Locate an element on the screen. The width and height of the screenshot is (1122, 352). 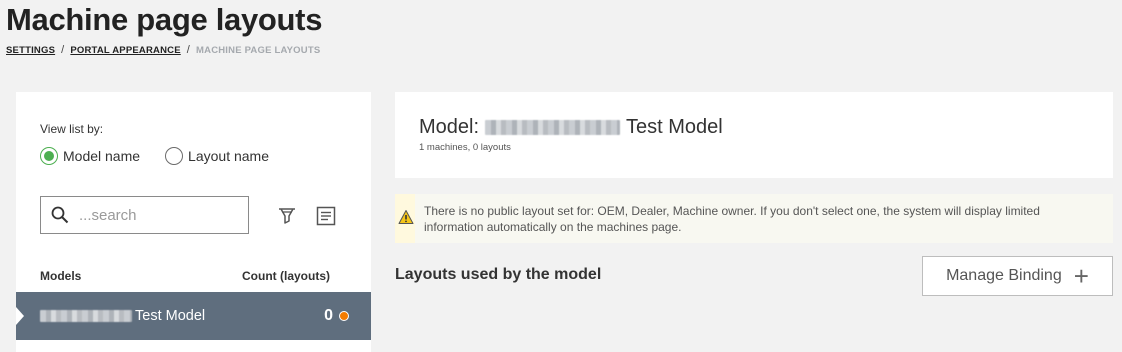
radio-checked-icon is located at coordinates (49, 156).